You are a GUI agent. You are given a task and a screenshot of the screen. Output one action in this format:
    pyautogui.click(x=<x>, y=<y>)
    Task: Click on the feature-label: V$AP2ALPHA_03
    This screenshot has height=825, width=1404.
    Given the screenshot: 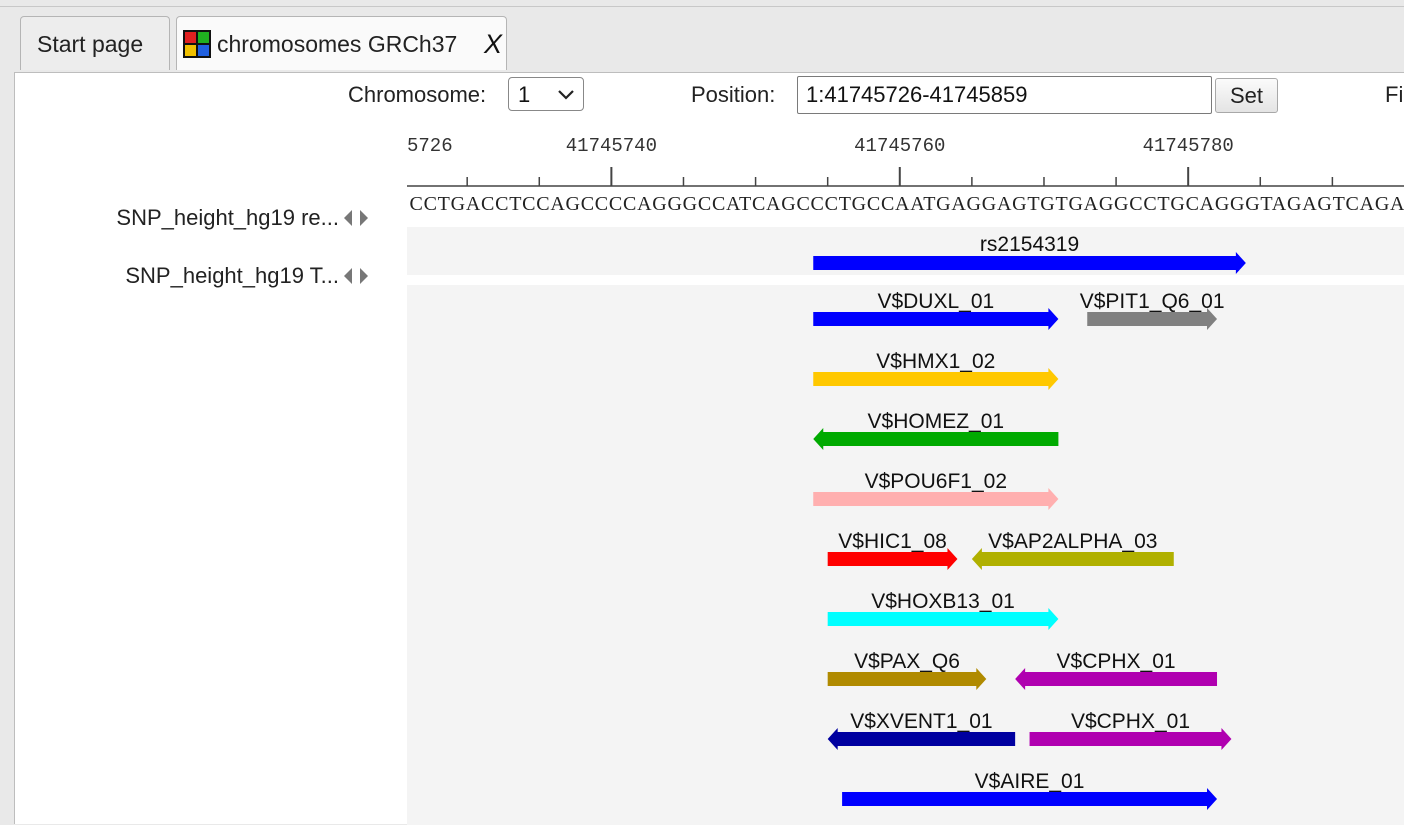 What is the action you would take?
    pyautogui.click(x=1072, y=541)
    